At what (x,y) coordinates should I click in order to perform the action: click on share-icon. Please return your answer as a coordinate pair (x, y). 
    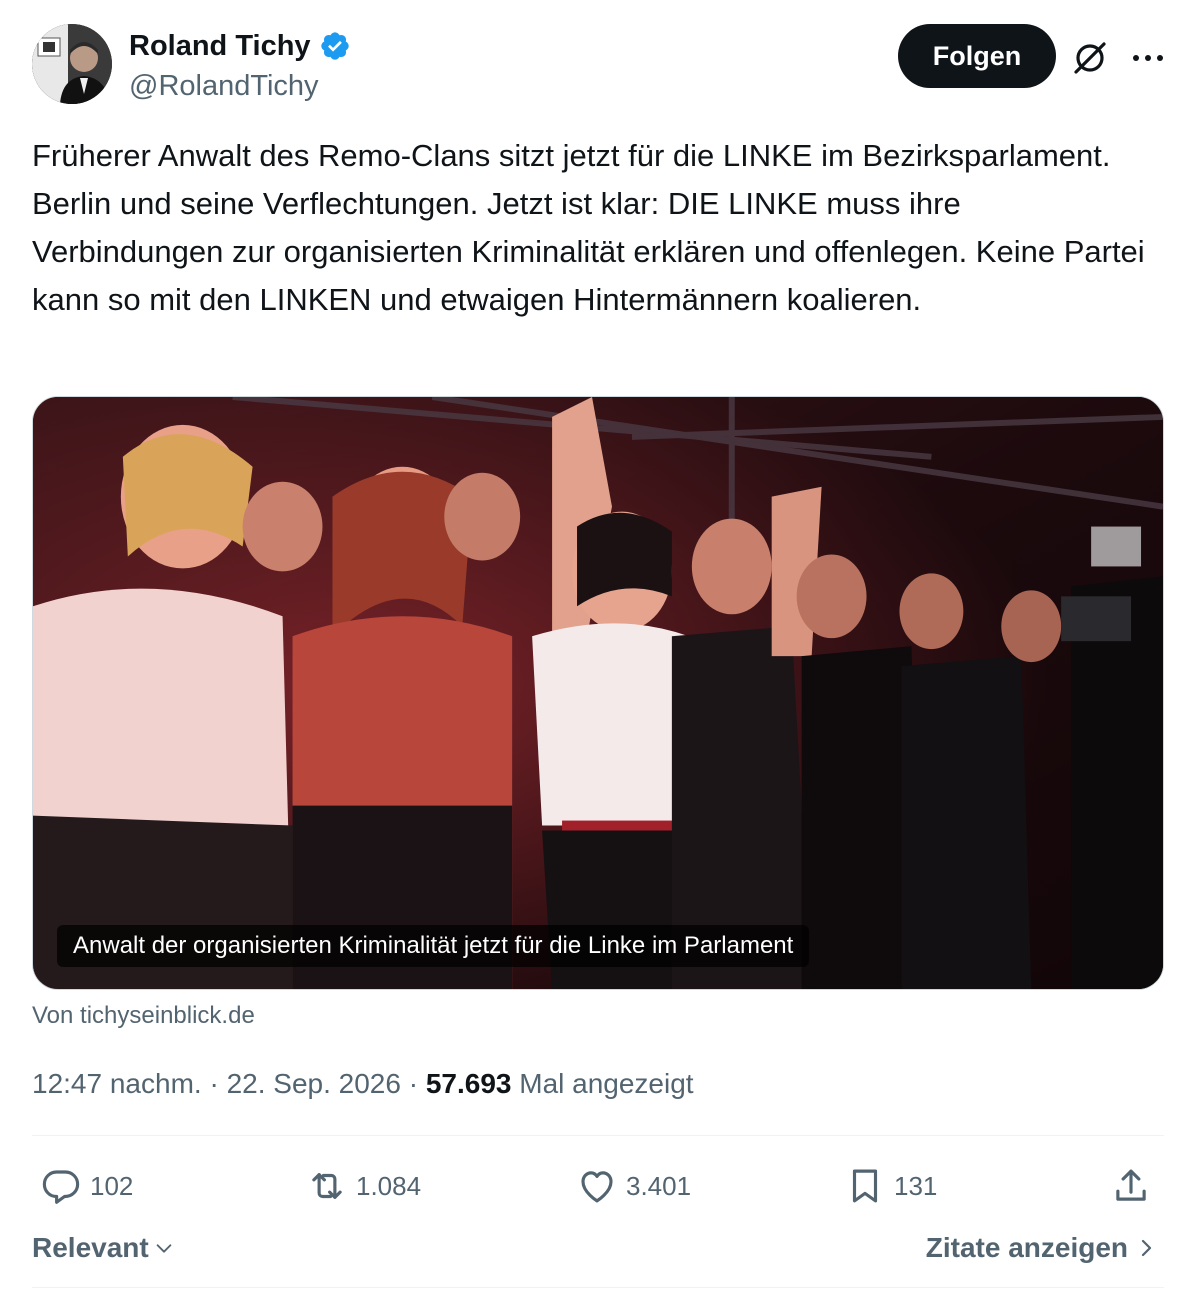
    Looking at the image, I should click on (1131, 1185).